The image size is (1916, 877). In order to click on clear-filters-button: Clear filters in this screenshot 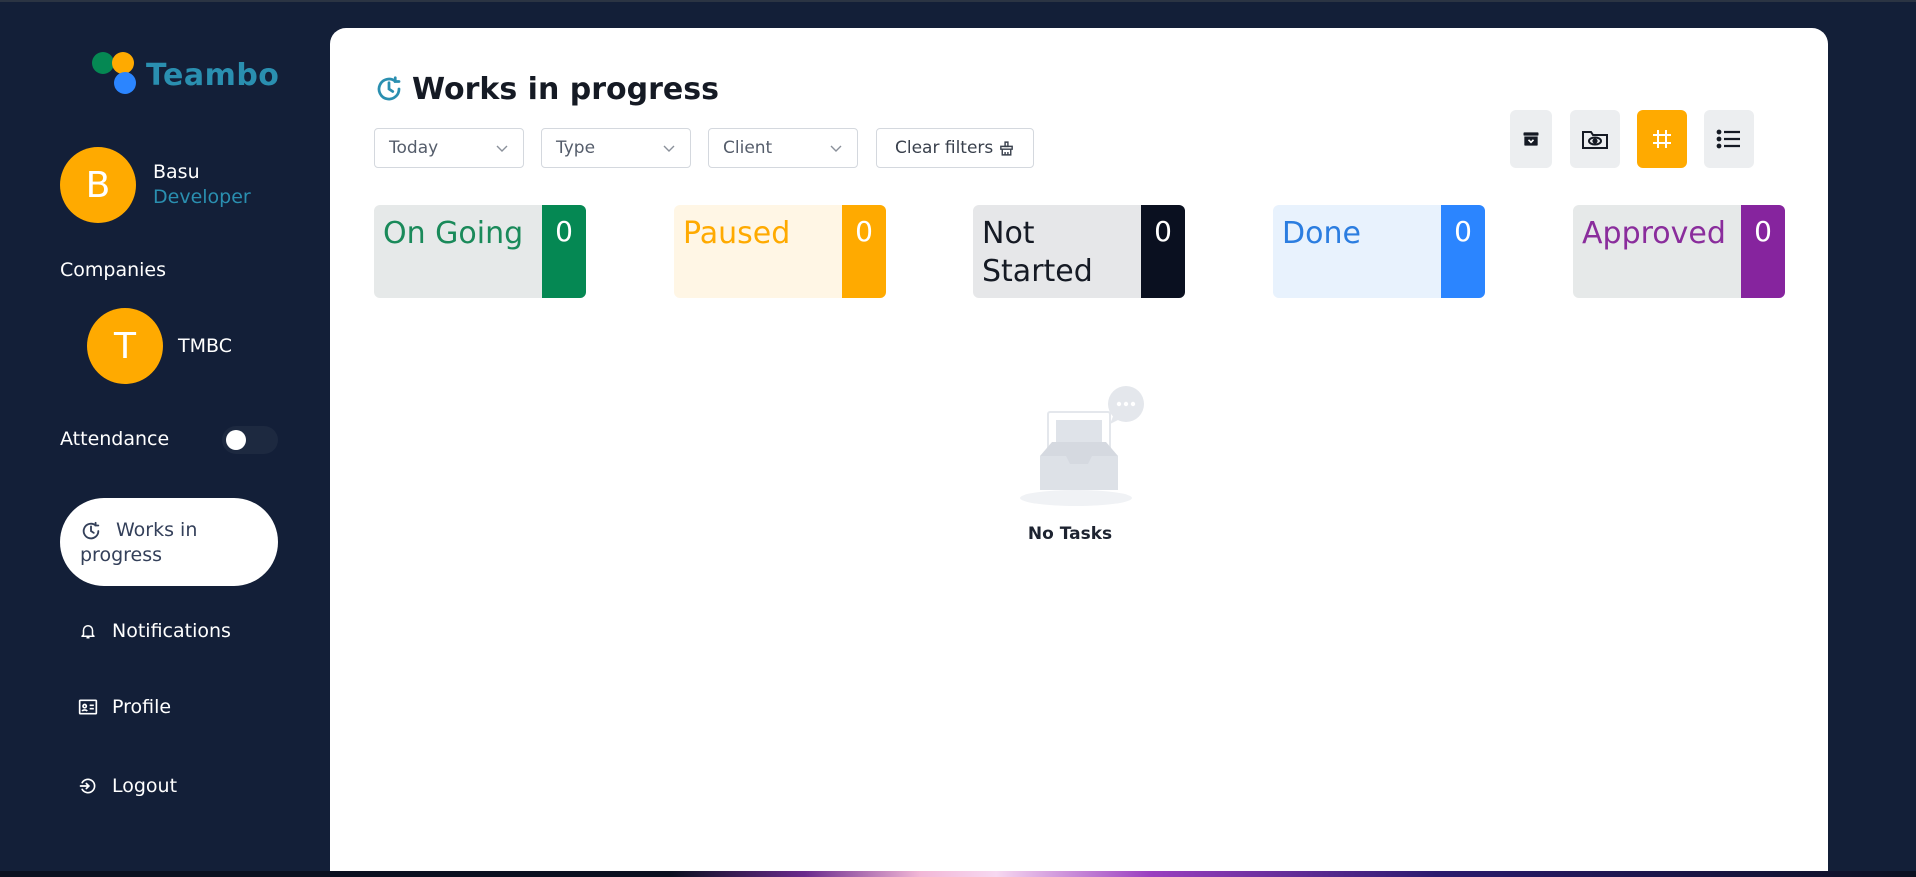, I will do `click(955, 148)`.